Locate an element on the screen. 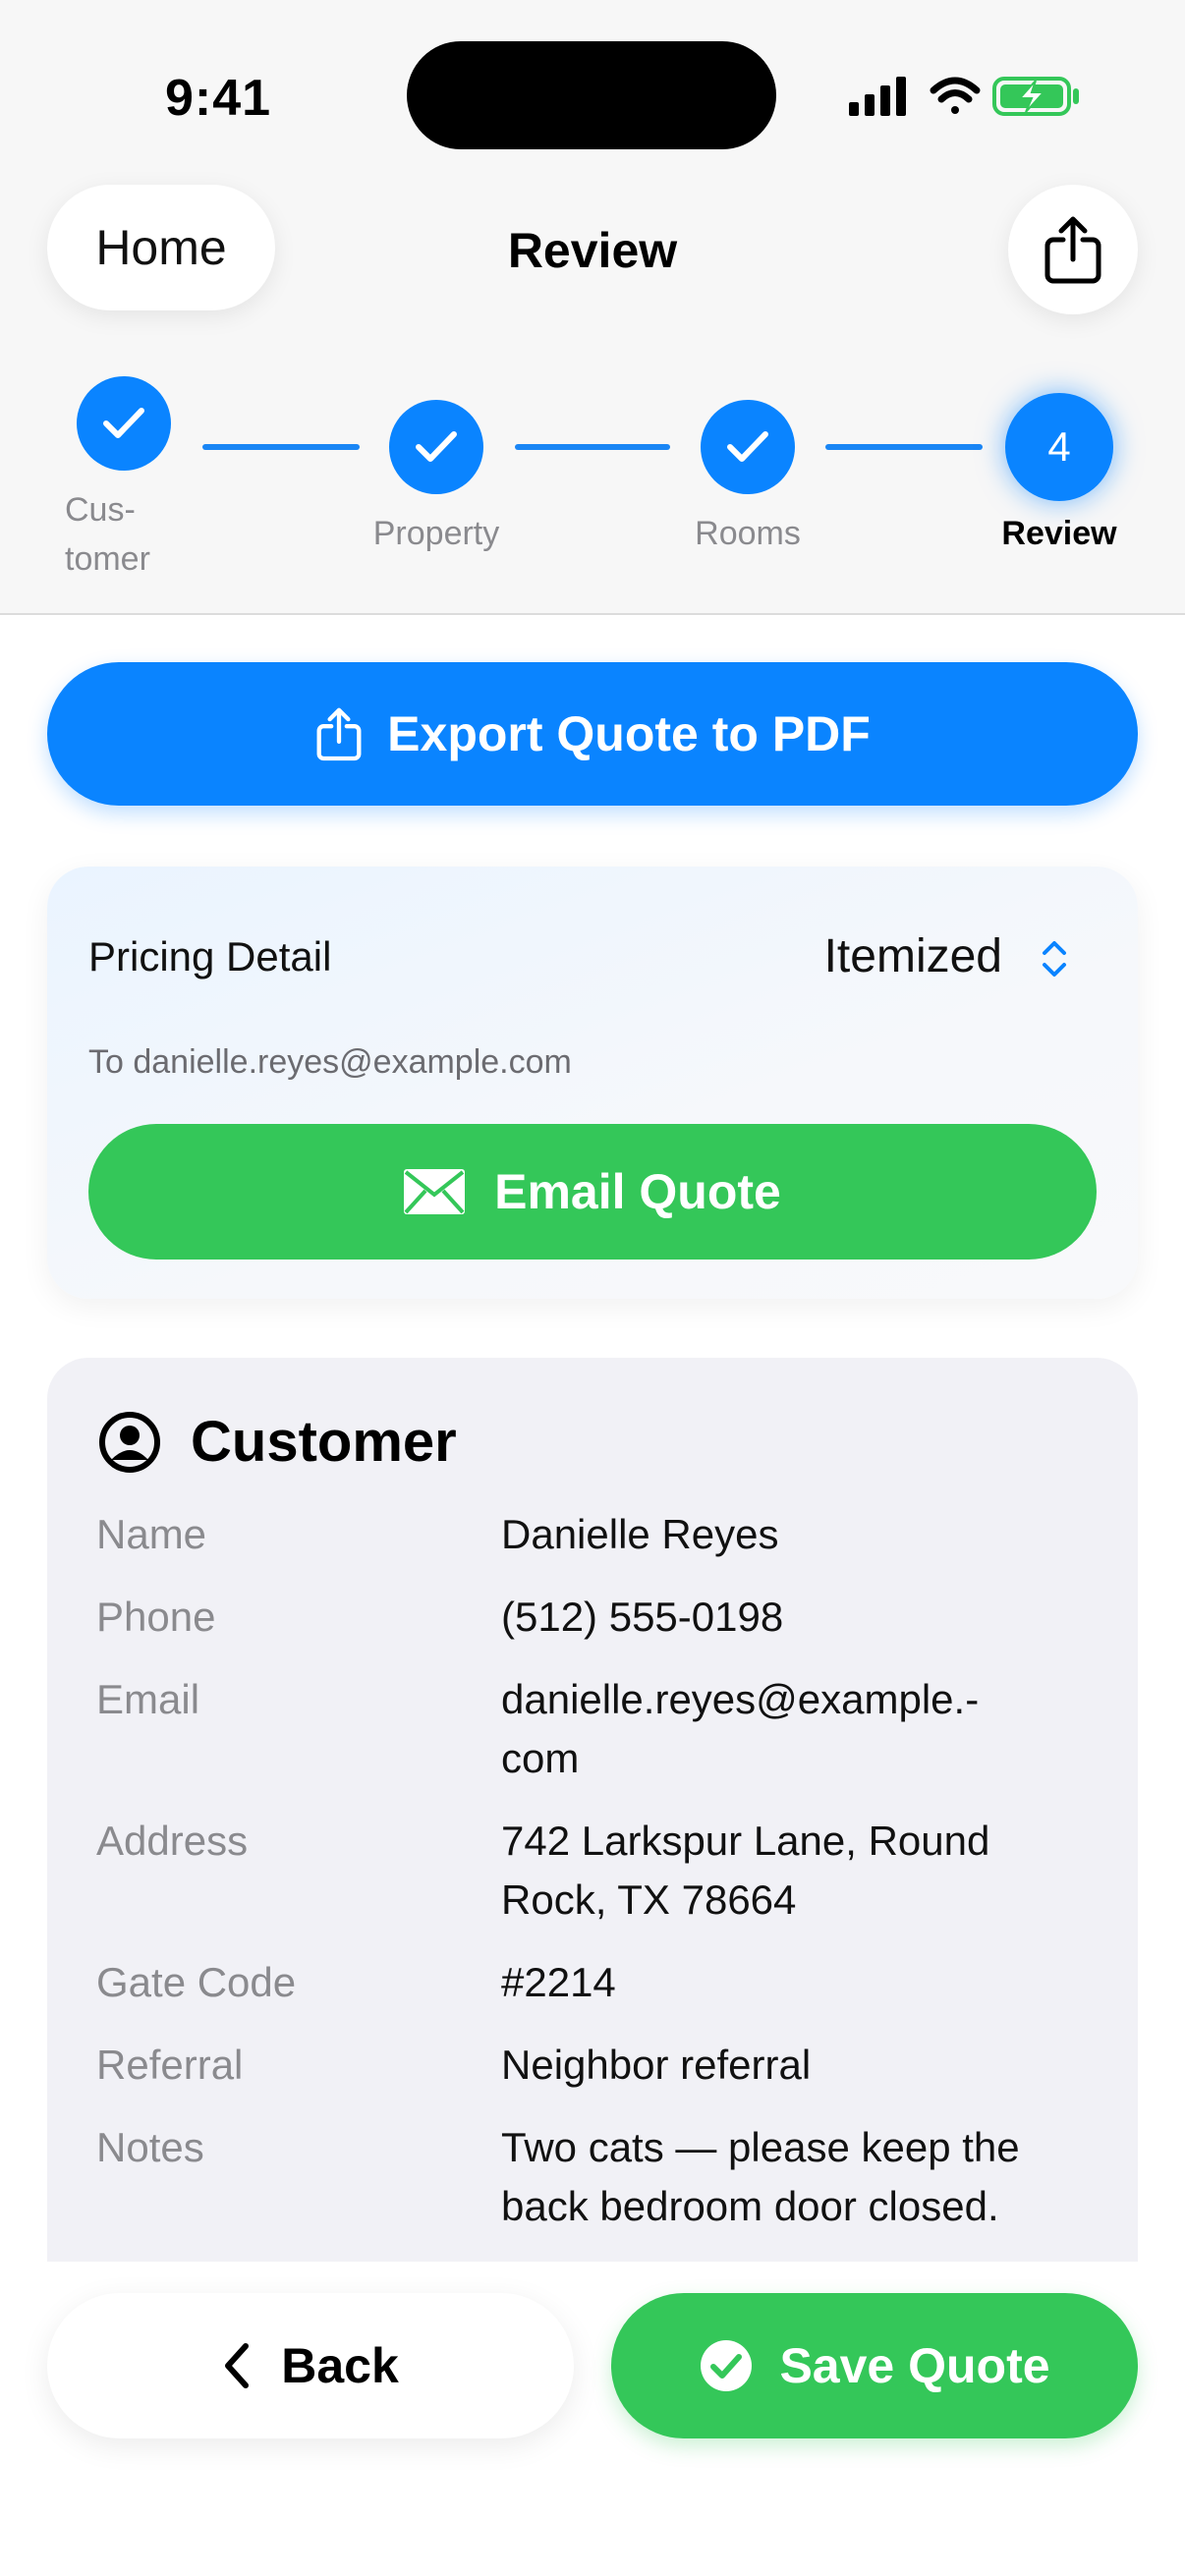 Image resolution: width=1185 pixels, height=2576 pixels. save-quote-button: Save Quote is located at coordinates (875, 2365).